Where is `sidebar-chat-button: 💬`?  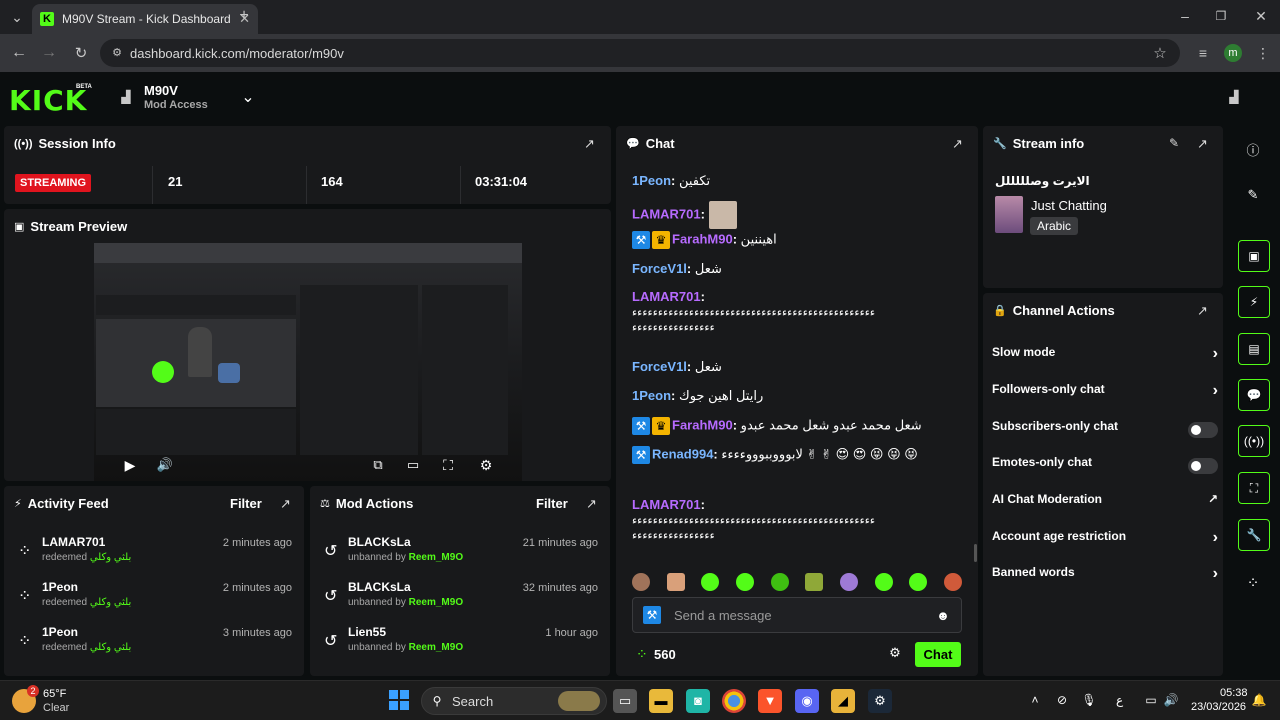 sidebar-chat-button: 💬 is located at coordinates (1254, 395).